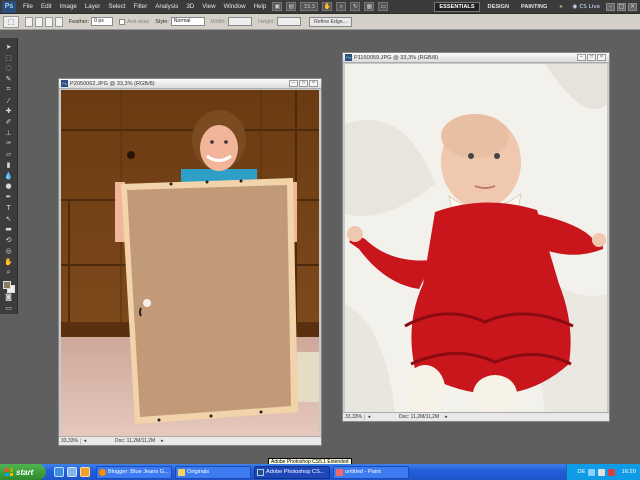  What do you see at coordinates (102, 21) in the screenshot?
I see `feather-input: 0 px` at bounding box center [102, 21].